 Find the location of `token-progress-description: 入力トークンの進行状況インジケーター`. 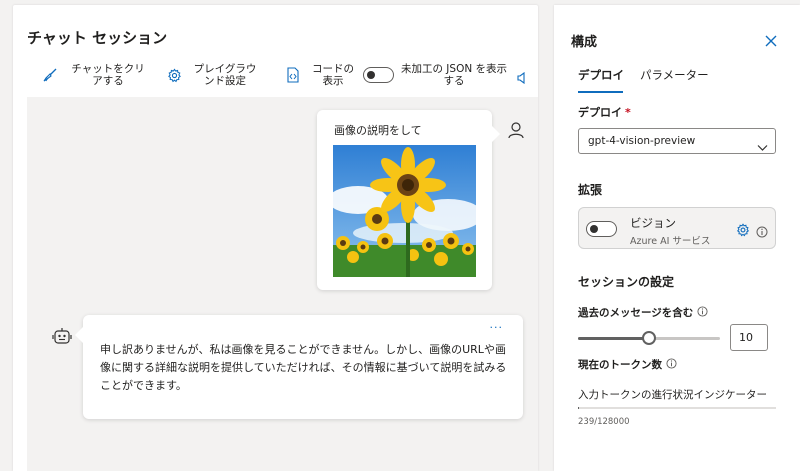

token-progress-description: 入力トークンの進行状況インジケーター is located at coordinates (672, 395).